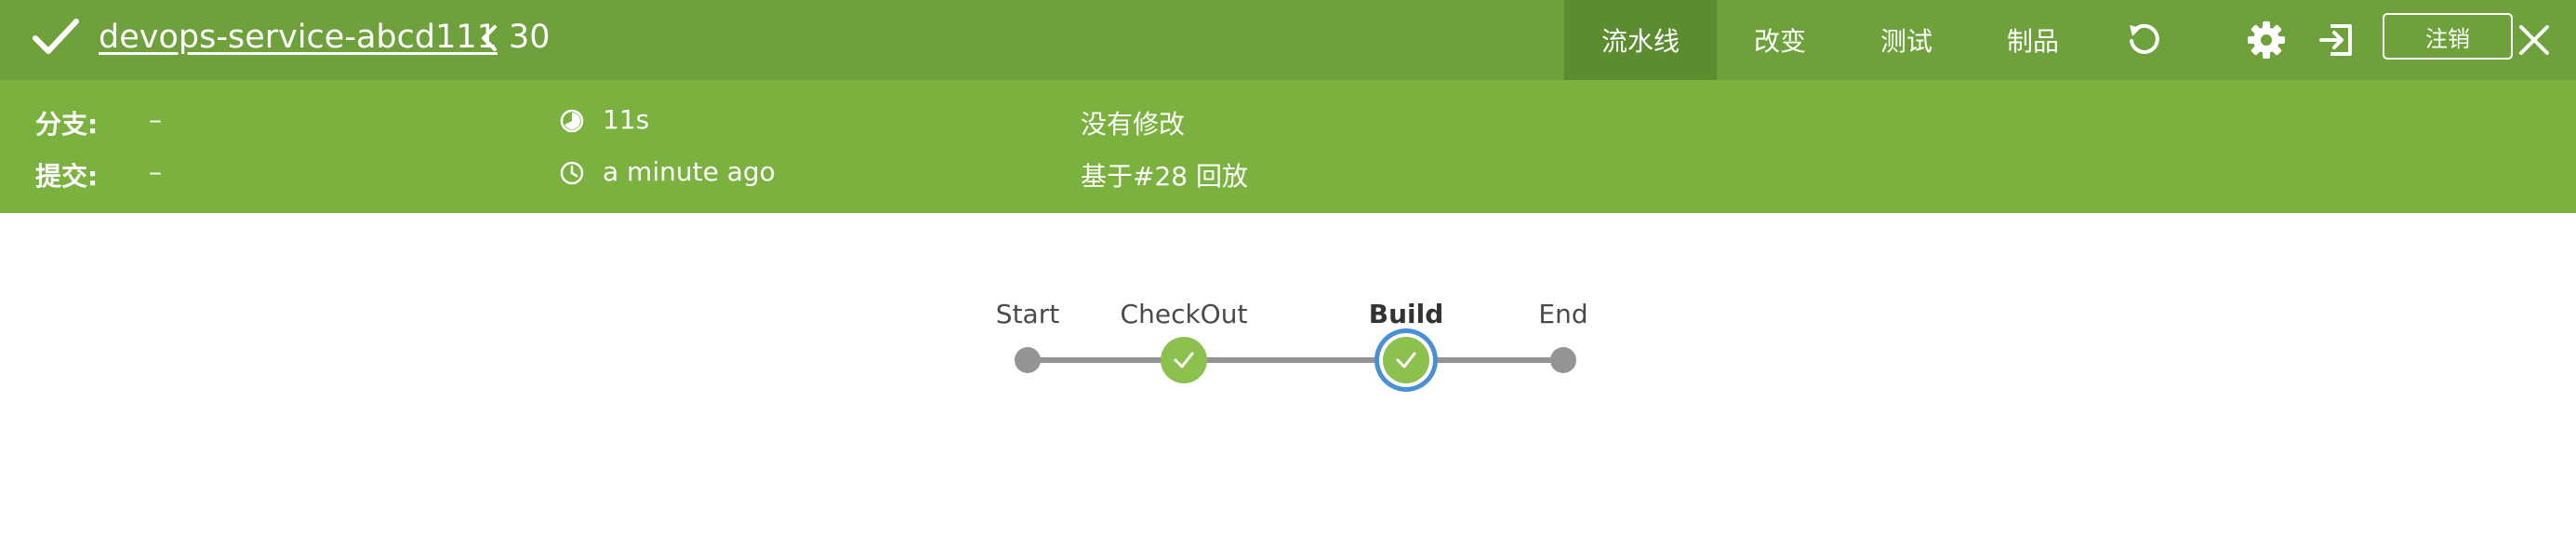 The height and width of the screenshot is (549, 2576). I want to click on stage-label-end: End, so click(1563, 314).